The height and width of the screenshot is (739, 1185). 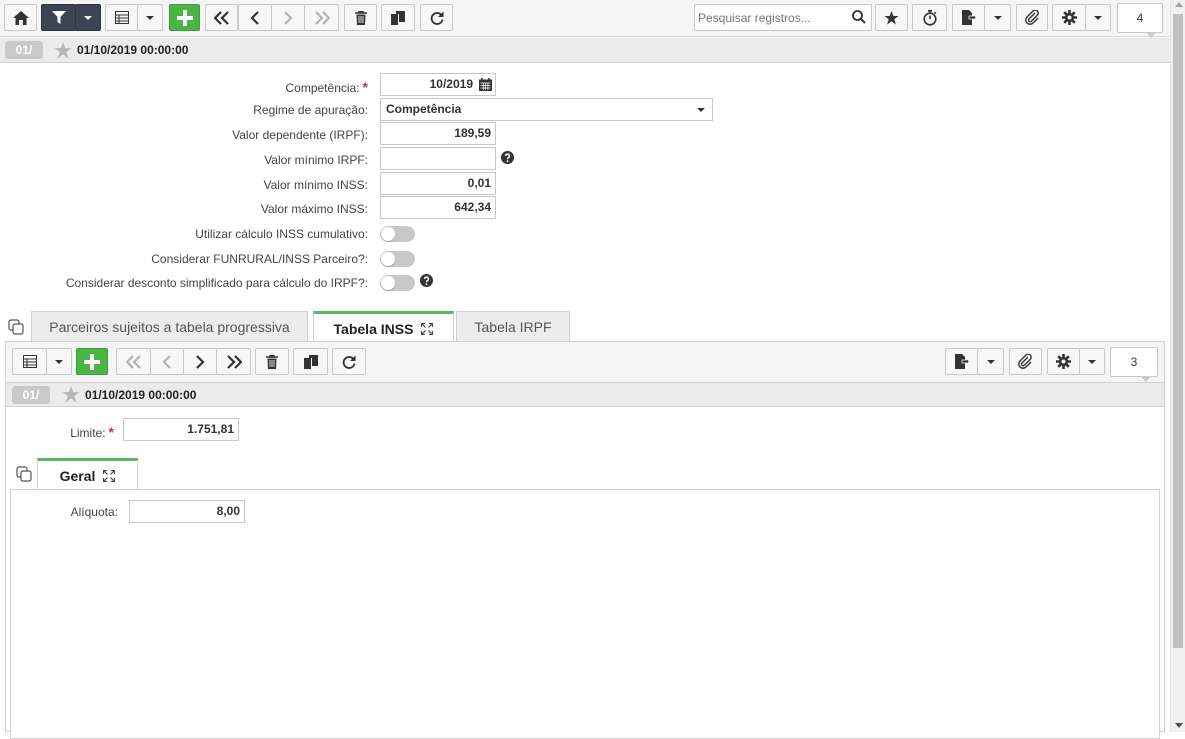 I want to click on prev-record-button, so click(x=255, y=17).